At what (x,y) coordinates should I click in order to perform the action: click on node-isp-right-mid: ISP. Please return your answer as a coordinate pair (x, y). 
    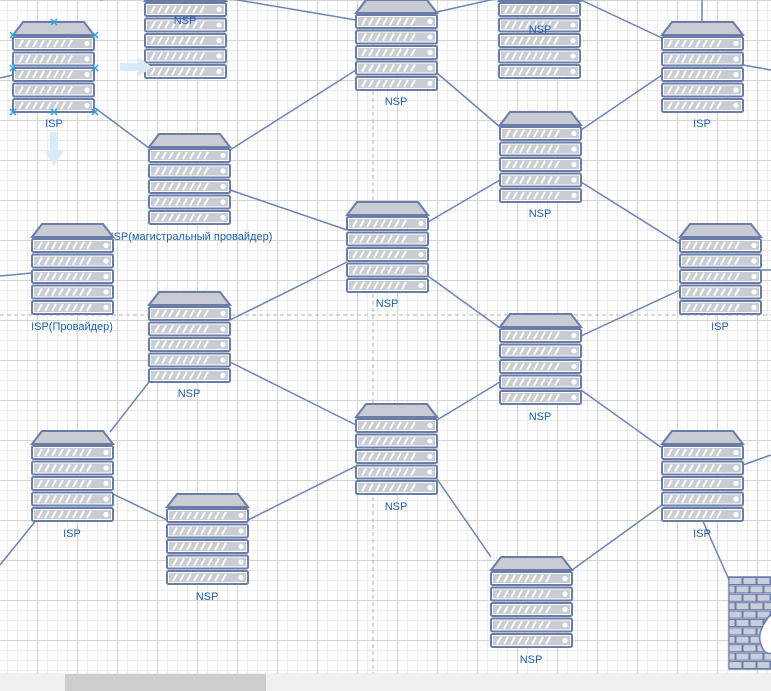
    Looking at the image, I should click on (720, 278).